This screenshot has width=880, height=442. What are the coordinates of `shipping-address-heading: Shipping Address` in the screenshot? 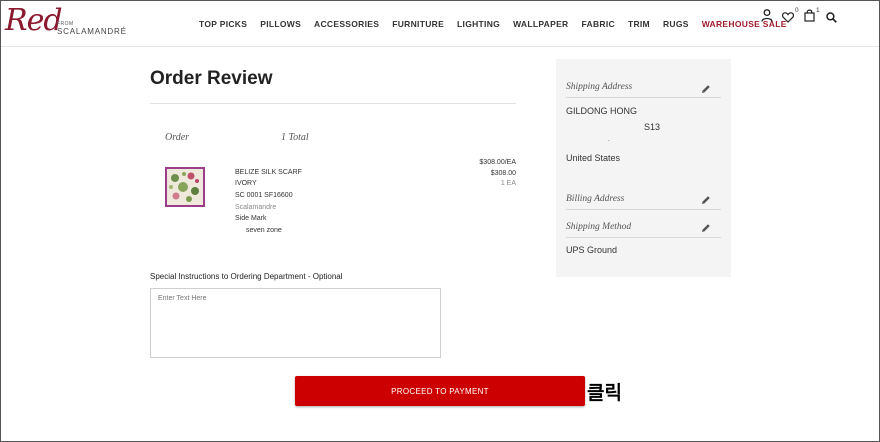 It's located at (599, 87).